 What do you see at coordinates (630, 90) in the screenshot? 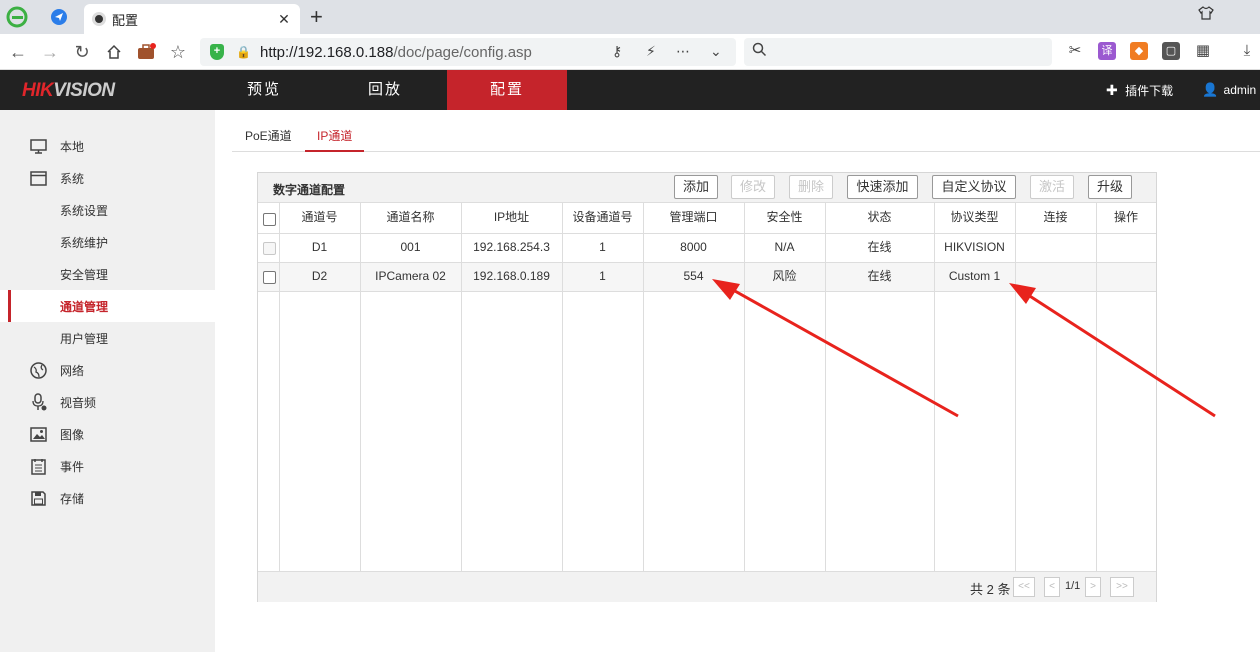
I see `app-header: HIKVISION 预览 回放 配置 ✚ 插件下载 👤 admin` at bounding box center [630, 90].